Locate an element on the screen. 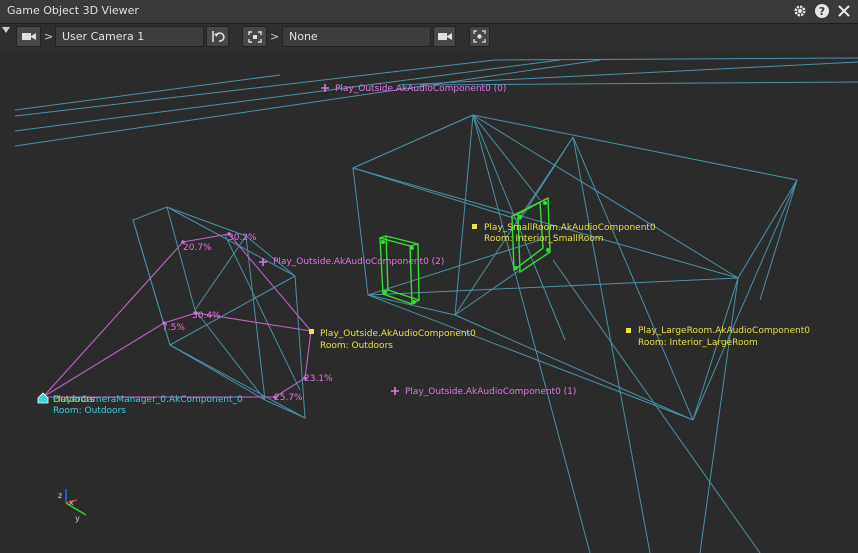 The image size is (858, 553). path-percent-3: 30.4% is located at coordinates (206, 316).